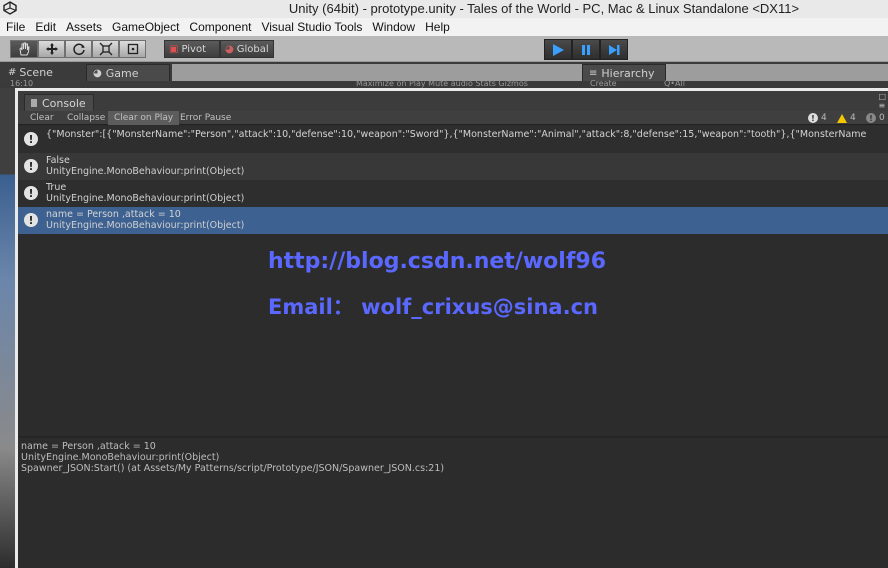 This screenshot has width=888, height=568. What do you see at coordinates (813, 118) in the screenshot?
I see `info-icon: !` at bounding box center [813, 118].